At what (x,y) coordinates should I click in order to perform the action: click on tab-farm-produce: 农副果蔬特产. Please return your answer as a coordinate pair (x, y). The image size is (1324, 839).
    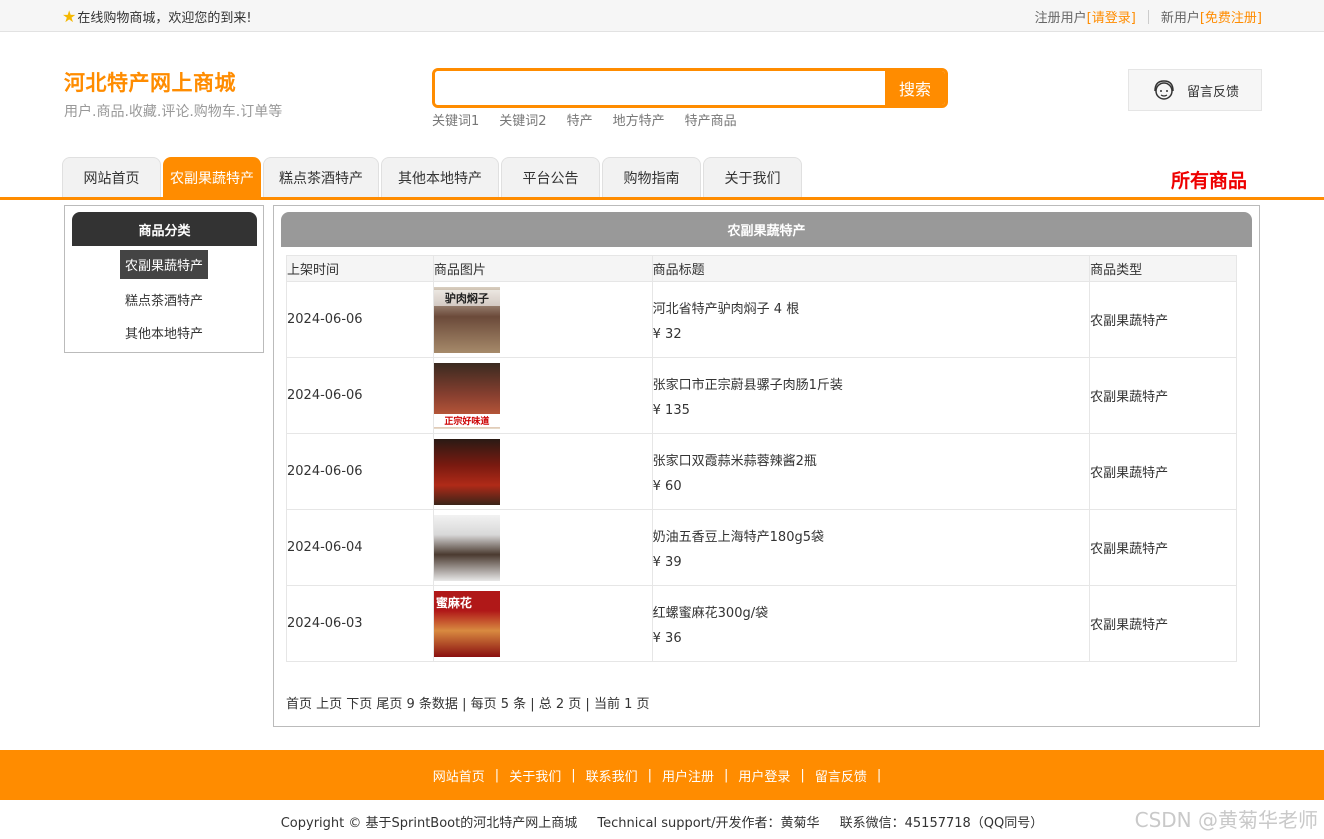
    Looking at the image, I should click on (212, 177).